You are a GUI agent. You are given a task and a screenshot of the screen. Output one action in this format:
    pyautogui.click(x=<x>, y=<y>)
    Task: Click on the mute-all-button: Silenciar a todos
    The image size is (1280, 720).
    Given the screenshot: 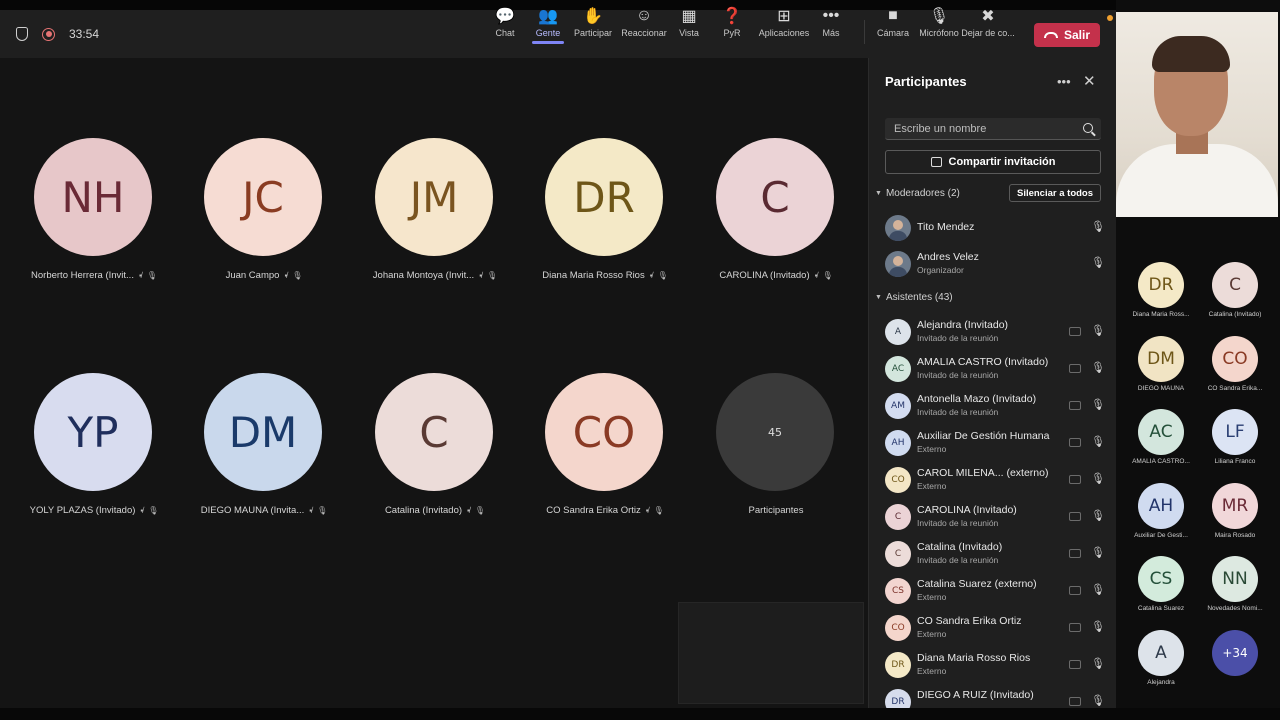 What is the action you would take?
    pyautogui.click(x=1055, y=193)
    